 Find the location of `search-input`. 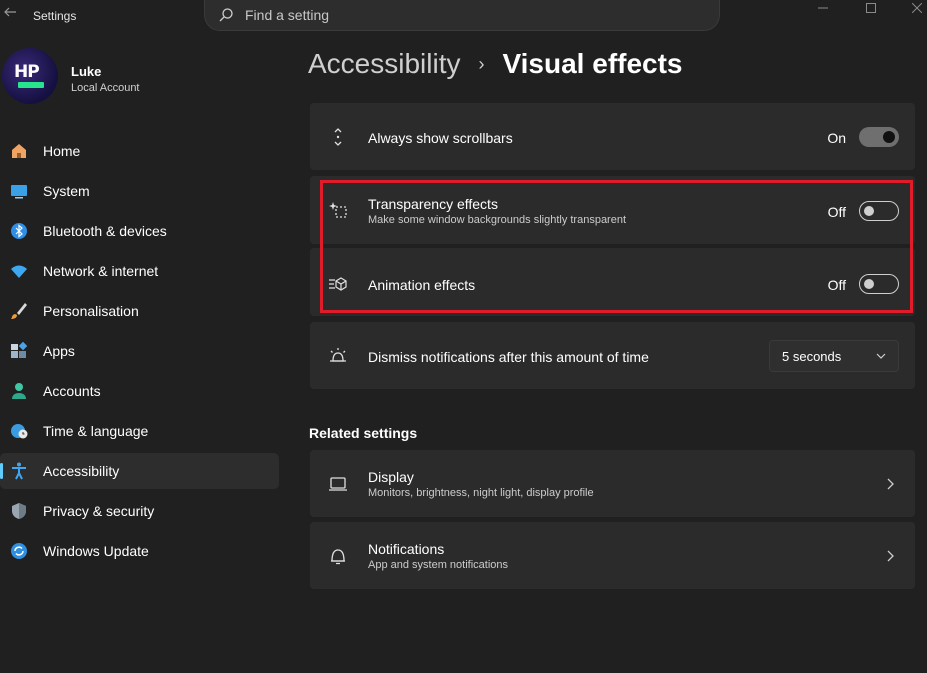

search-input is located at coordinates (475, 15).